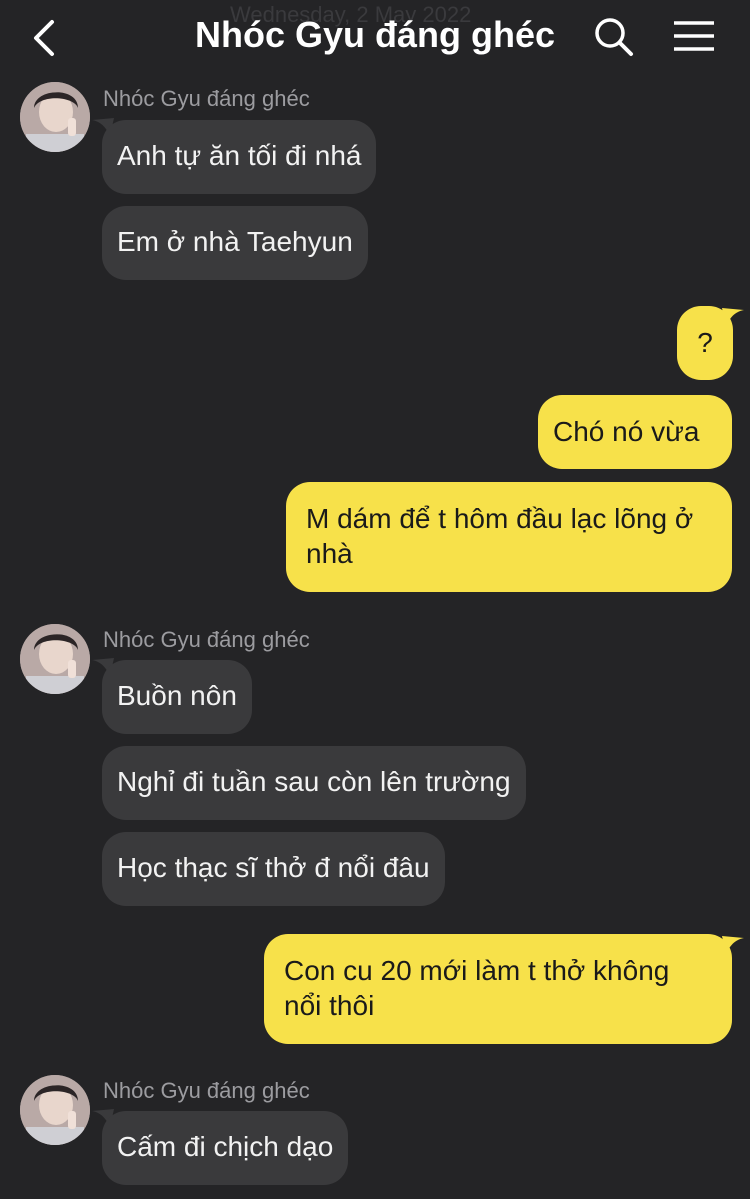 This screenshot has height=1199, width=750. Describe the element at coordinates (635, 432) in the screenshot. I see `message-bubble: Chó nó vừa` at that location.